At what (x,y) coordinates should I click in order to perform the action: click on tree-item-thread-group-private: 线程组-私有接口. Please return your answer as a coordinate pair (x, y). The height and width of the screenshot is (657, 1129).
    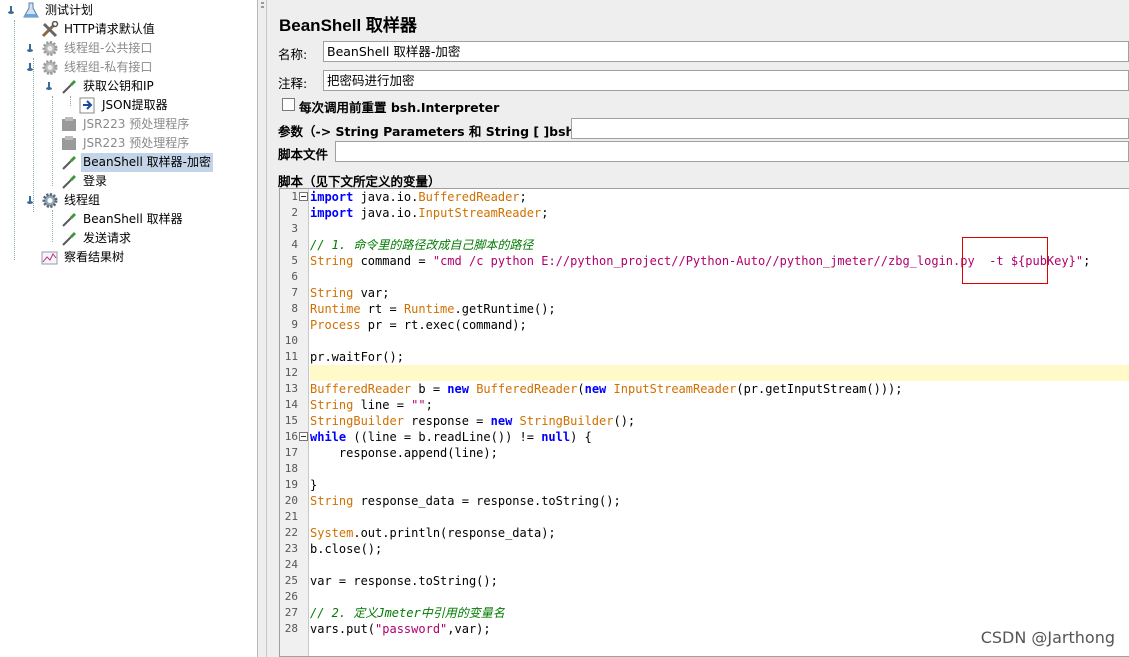
    Looking at the image, I should click on (97, 67).